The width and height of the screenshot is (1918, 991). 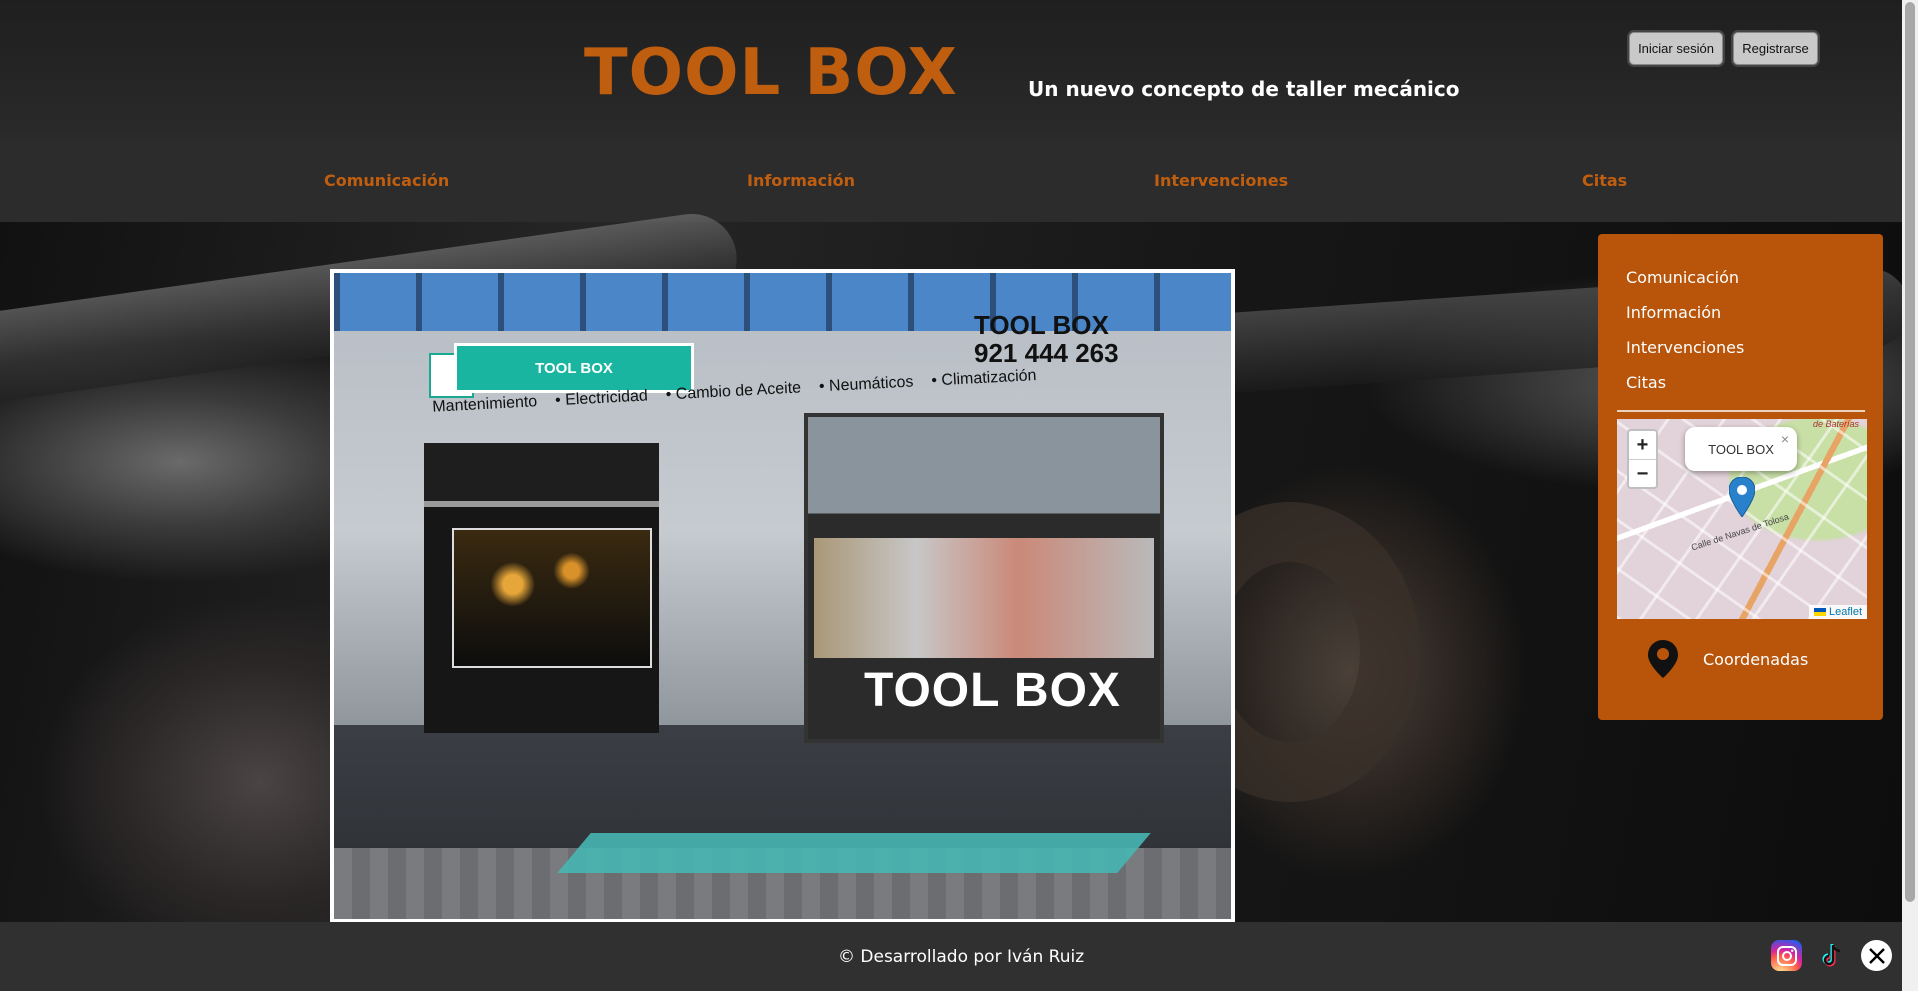 I want to click on nav-item-intervenciones: Intervenciones, so click(x=1221, y=180).